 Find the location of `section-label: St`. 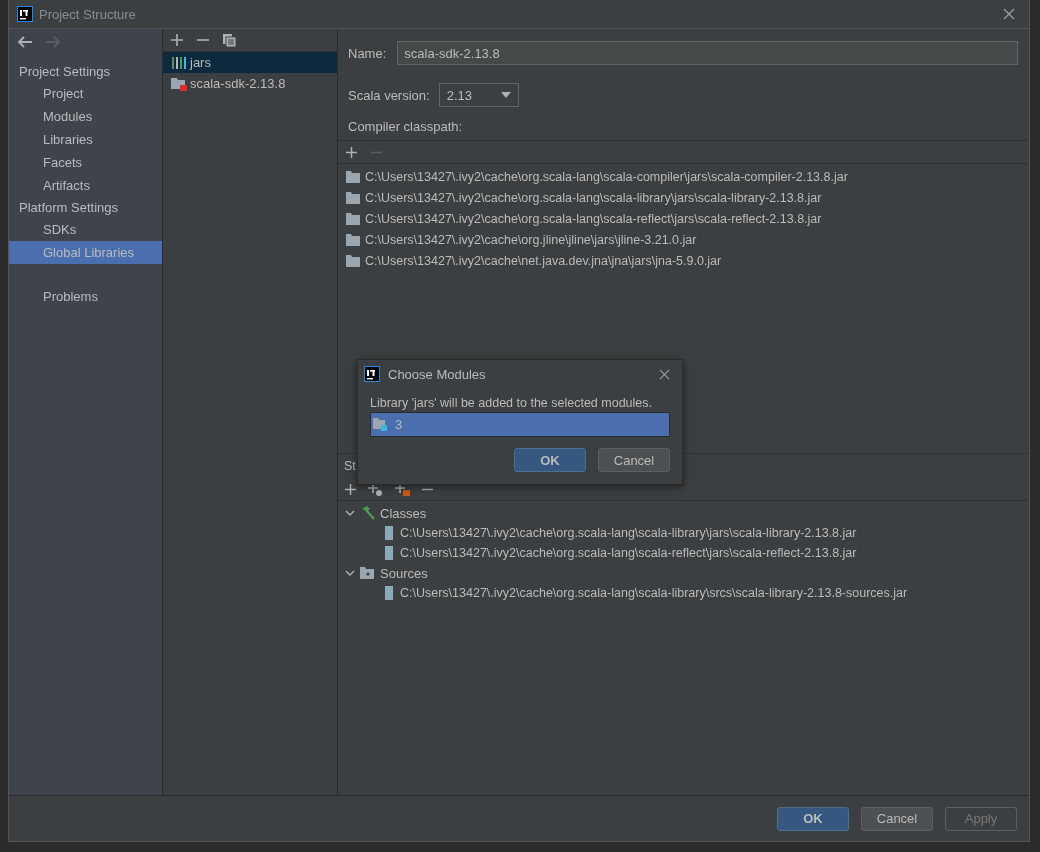

section-label: St is located at coordinates (349, 466).